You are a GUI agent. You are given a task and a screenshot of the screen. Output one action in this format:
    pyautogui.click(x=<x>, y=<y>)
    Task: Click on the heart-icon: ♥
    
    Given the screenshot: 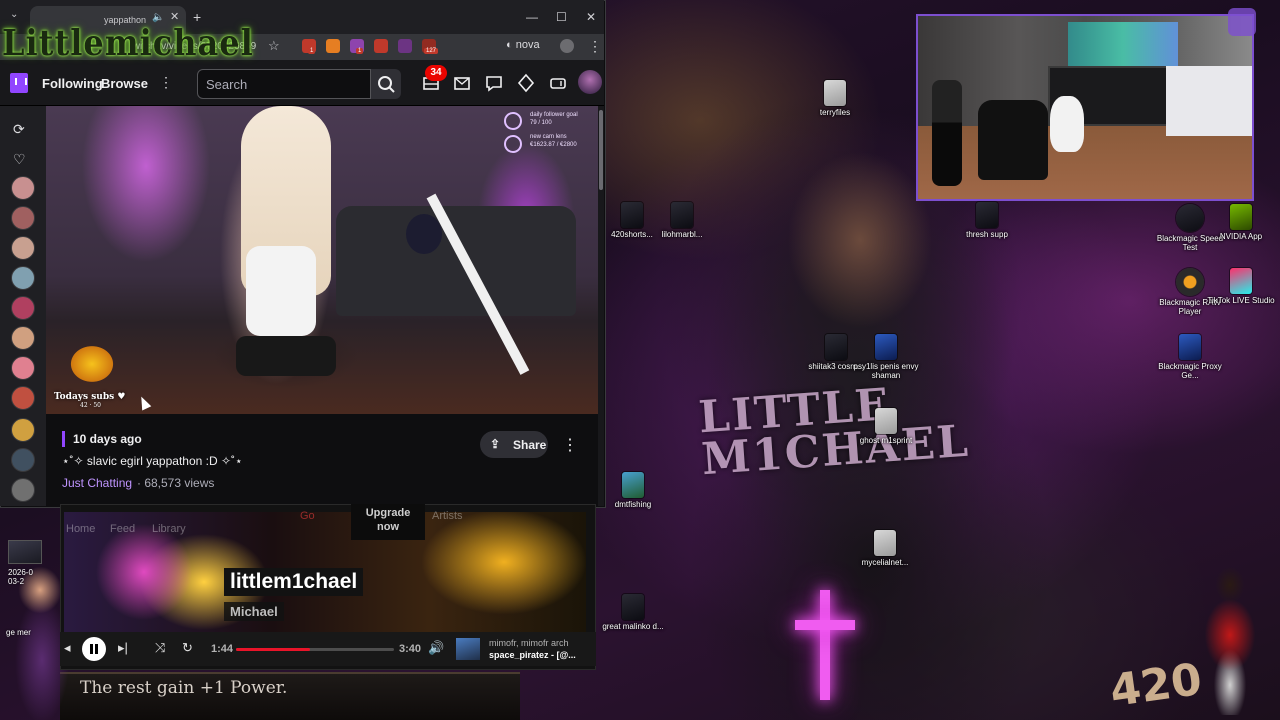 What is the action you would take?
    pyautogui.click(x=121, y=397)
    